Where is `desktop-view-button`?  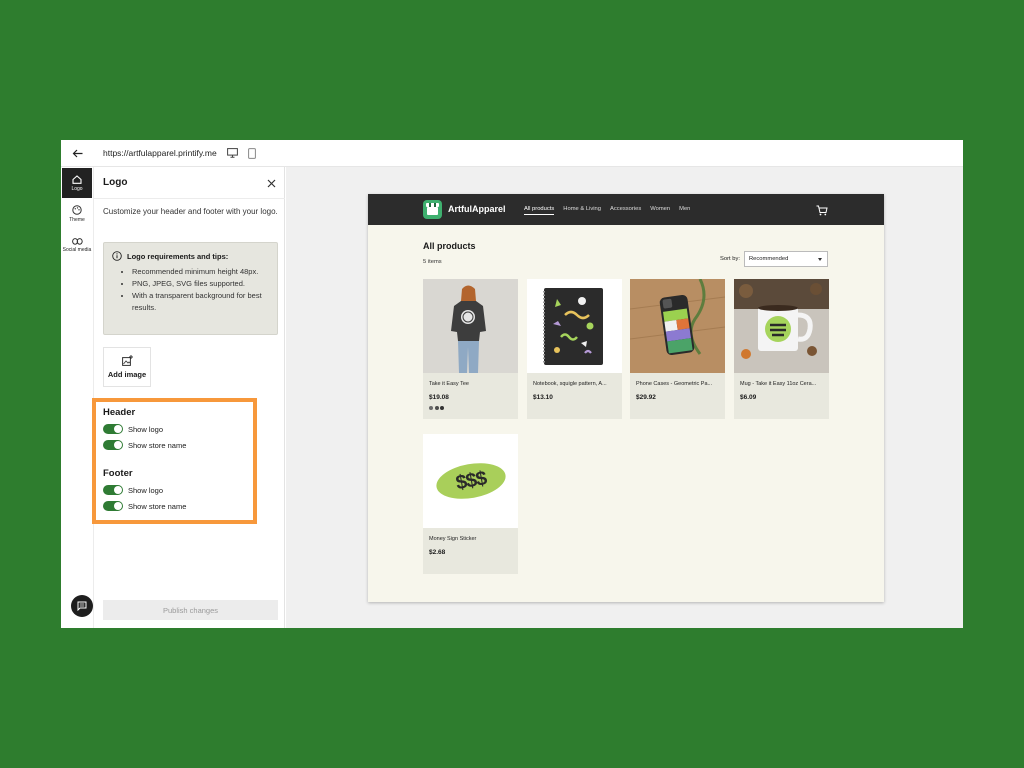 desktop-view-button is located at coordinates (232, 153).